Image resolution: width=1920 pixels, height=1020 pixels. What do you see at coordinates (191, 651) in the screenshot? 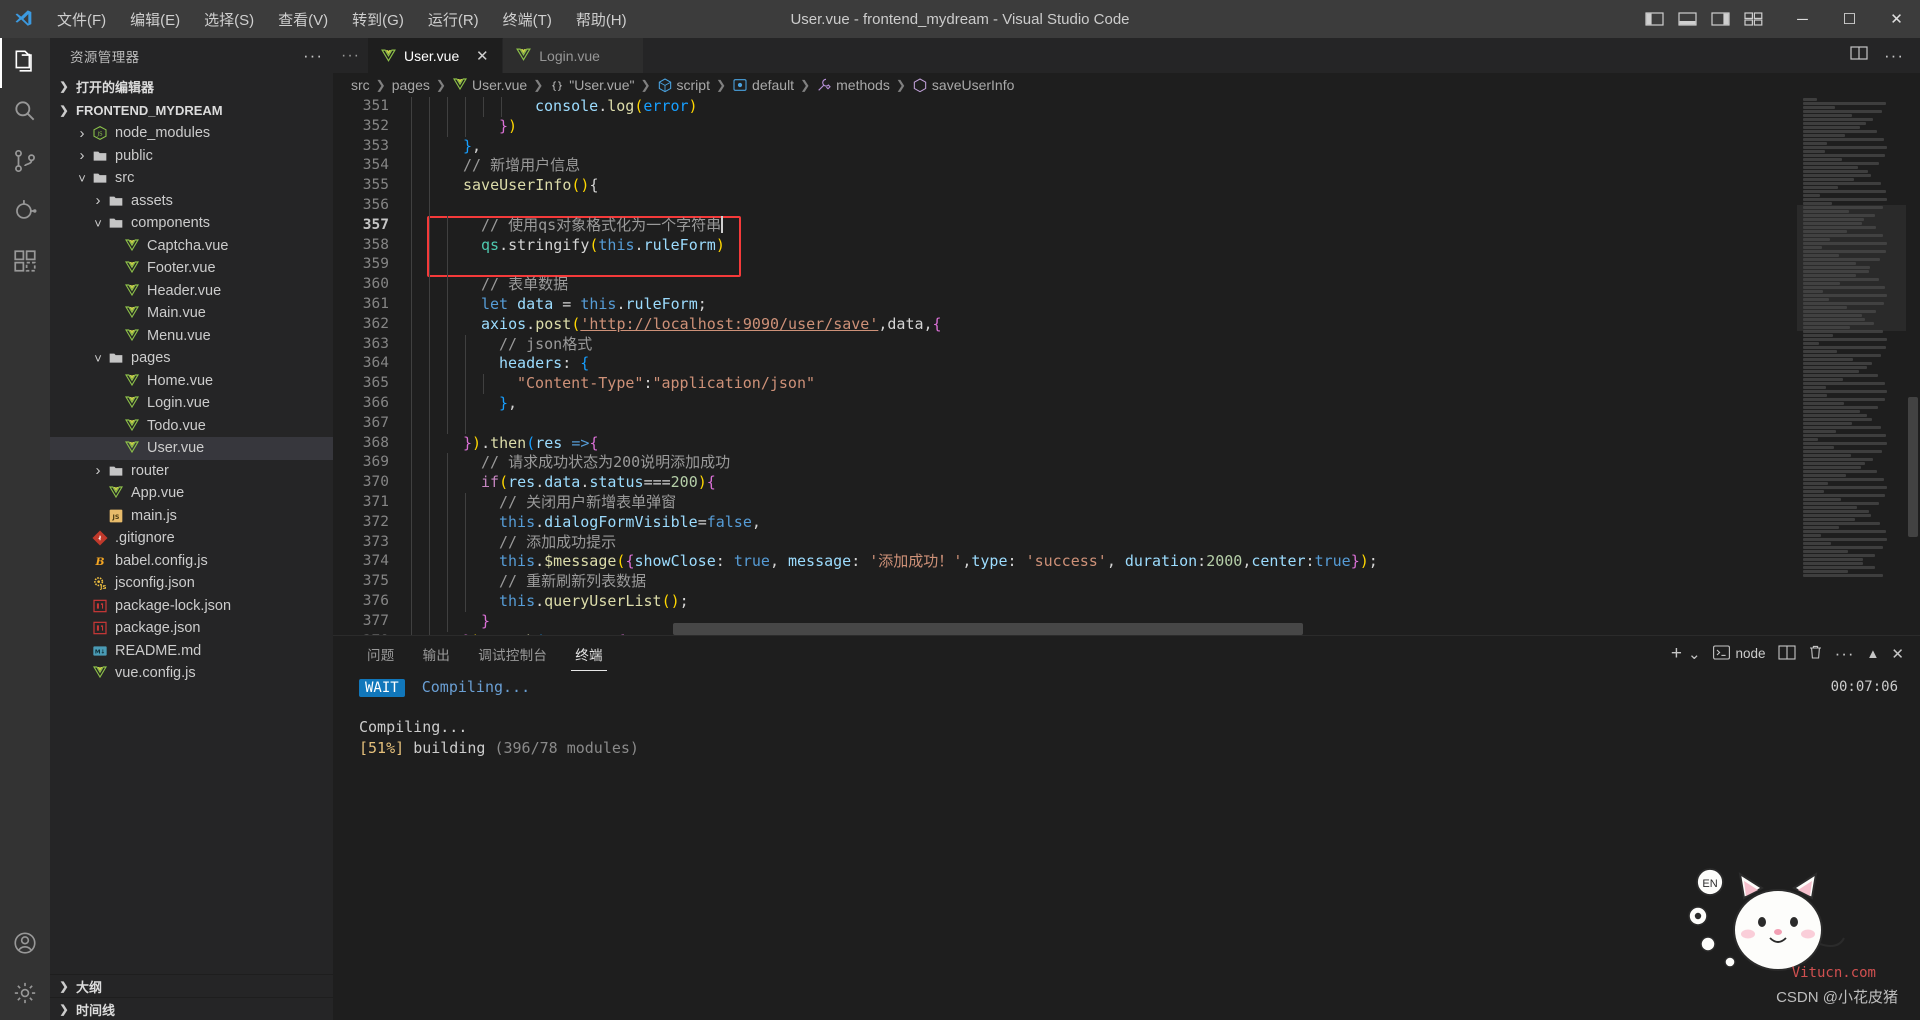
I see `tree-file-readme-md: M↓ README.md` at bounding box center [191, 651].